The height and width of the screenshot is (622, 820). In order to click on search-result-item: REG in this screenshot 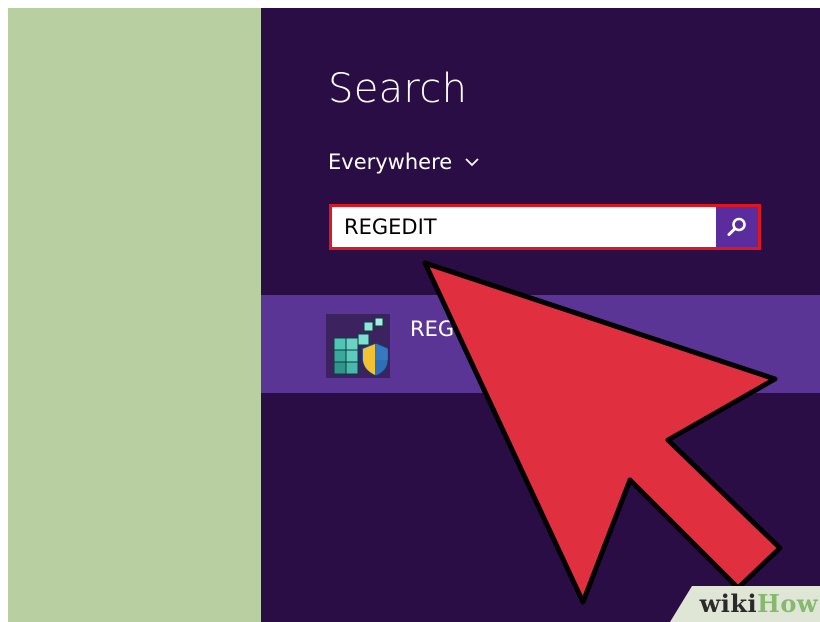, I will do `click(540, 344)`.